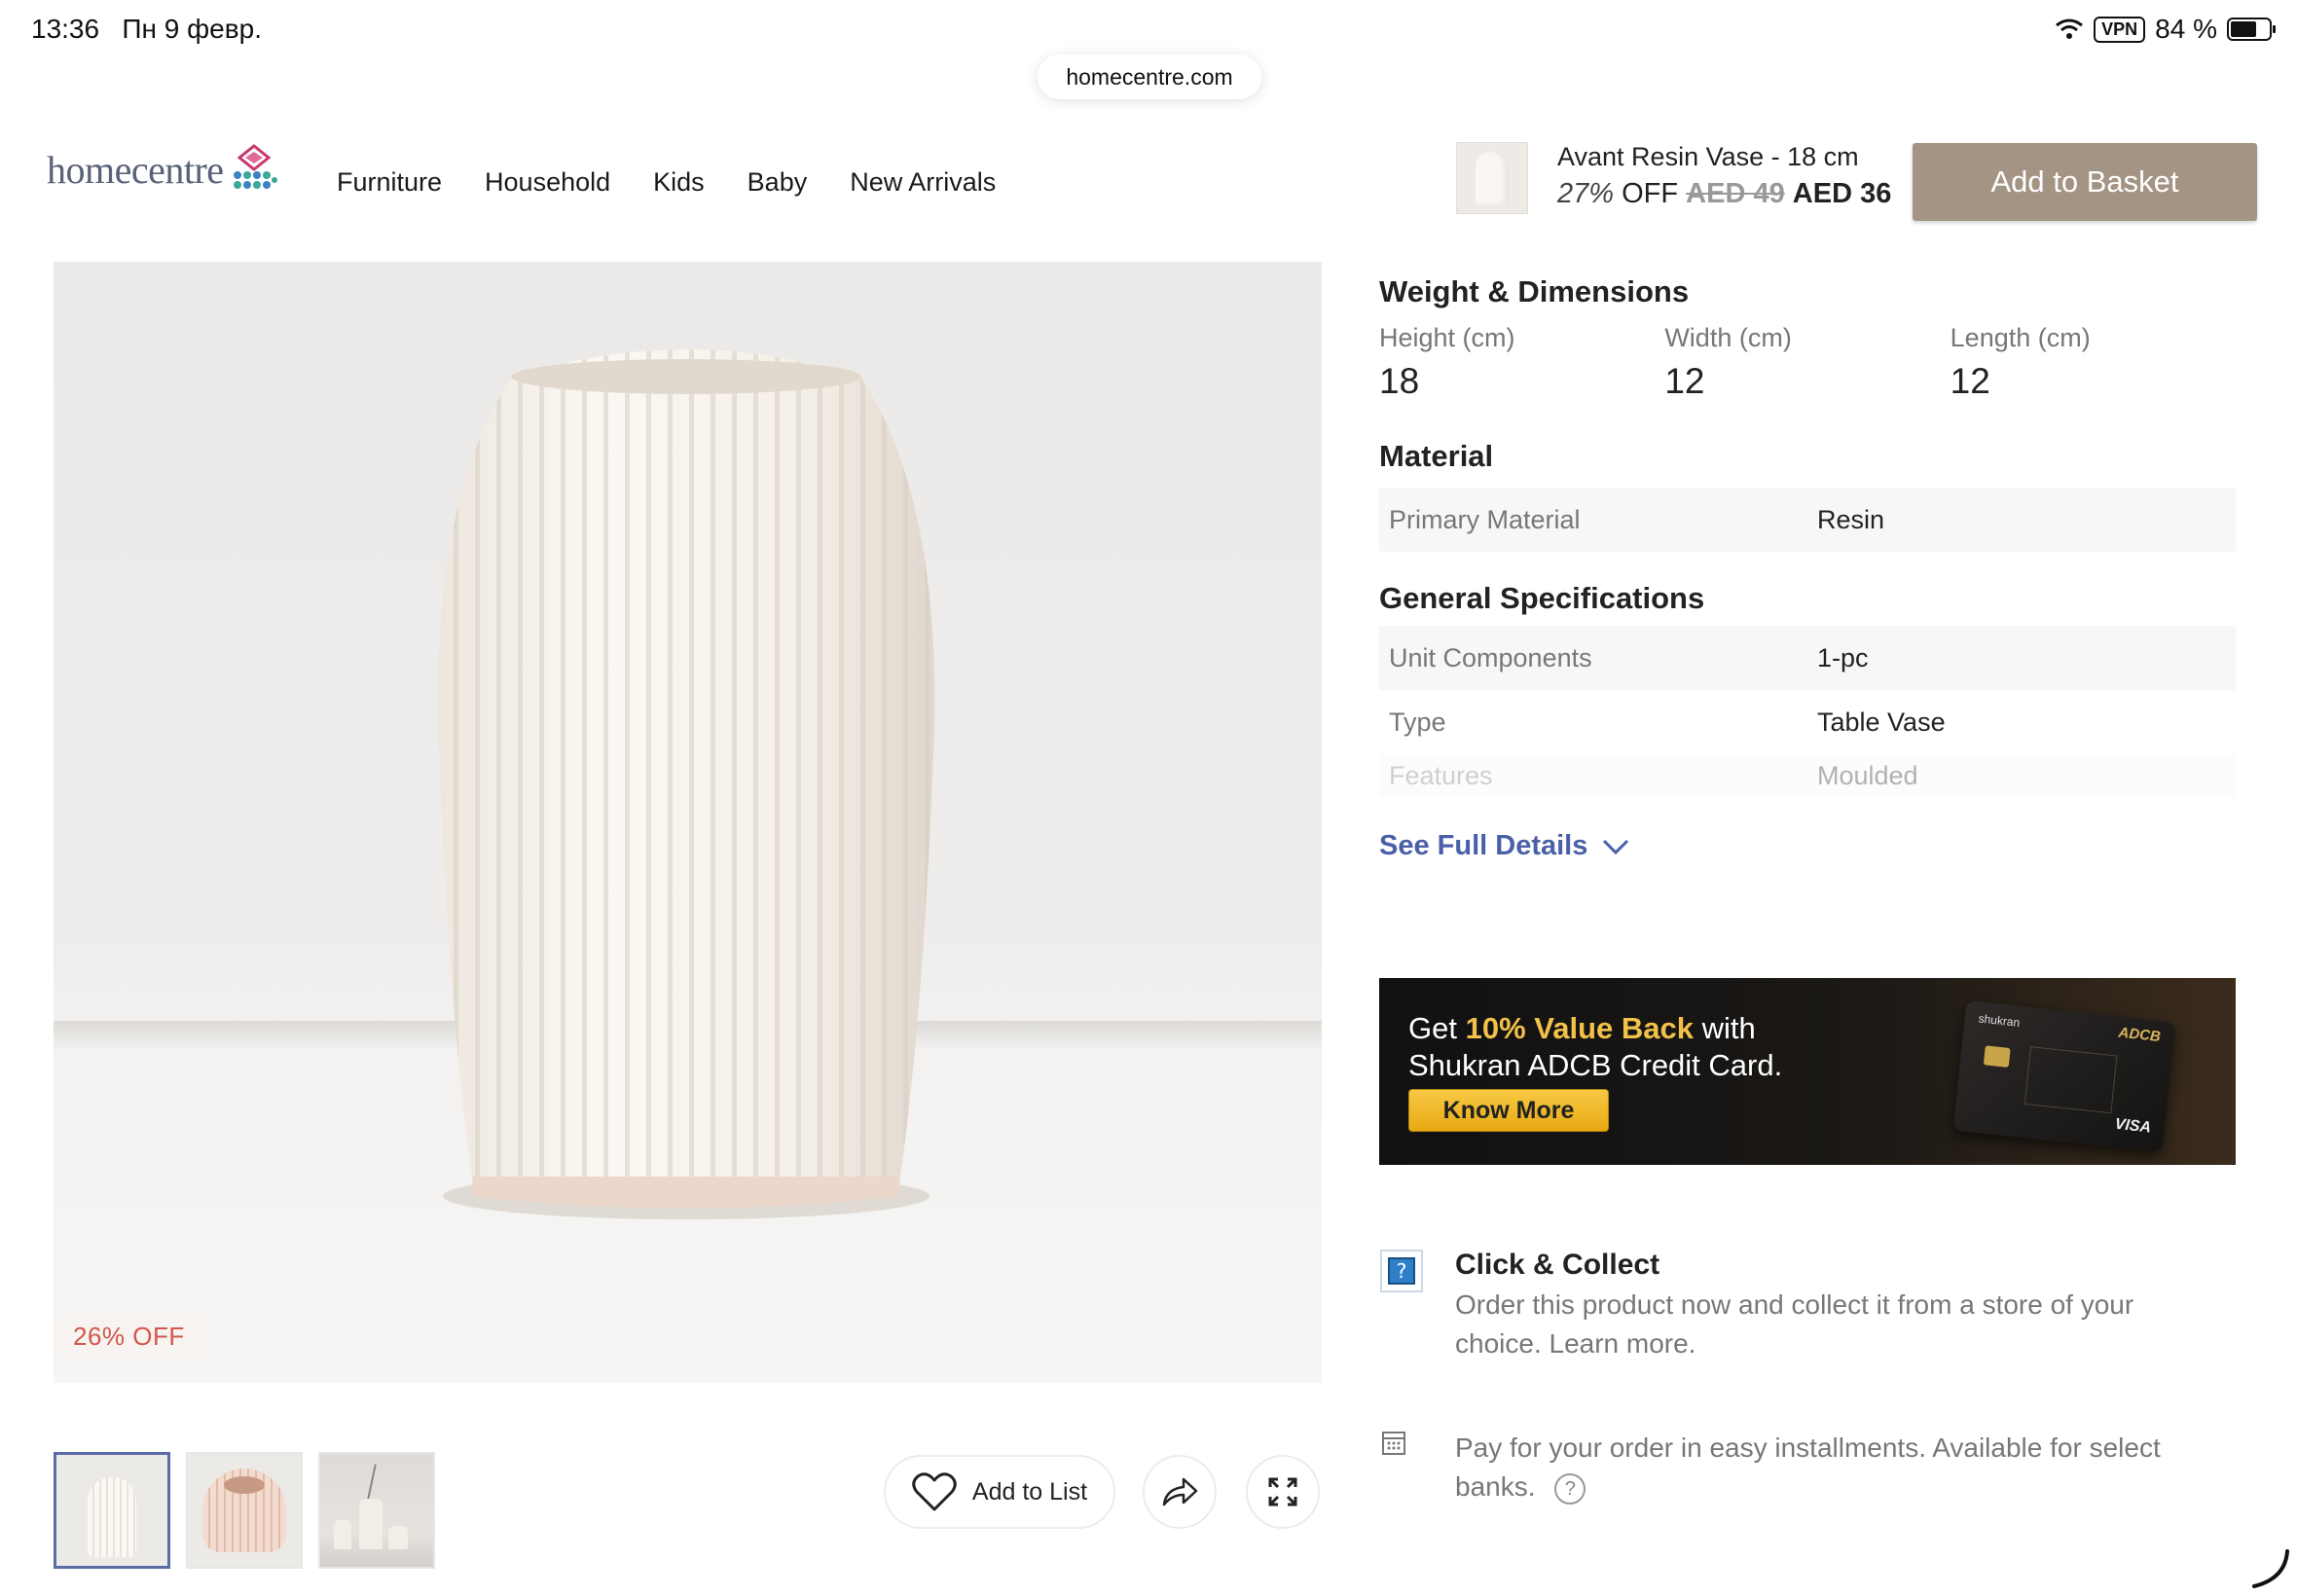 This screenshot has width=2297, height=1596. I want to click on sticky-product-thumbnail, so click(1492, 178).